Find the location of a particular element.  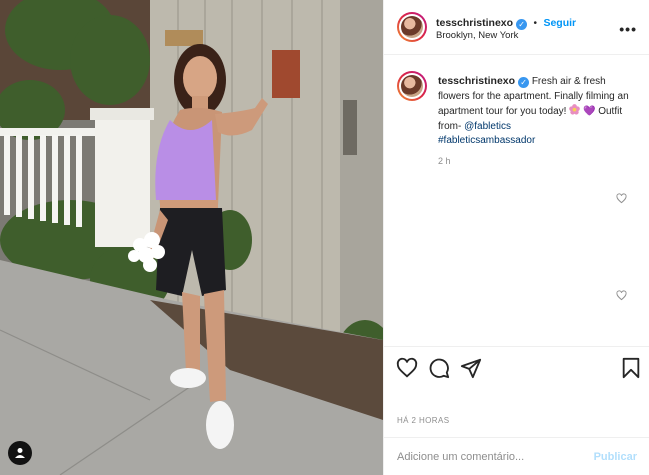

action-bar is located at coordinates (516, 376).